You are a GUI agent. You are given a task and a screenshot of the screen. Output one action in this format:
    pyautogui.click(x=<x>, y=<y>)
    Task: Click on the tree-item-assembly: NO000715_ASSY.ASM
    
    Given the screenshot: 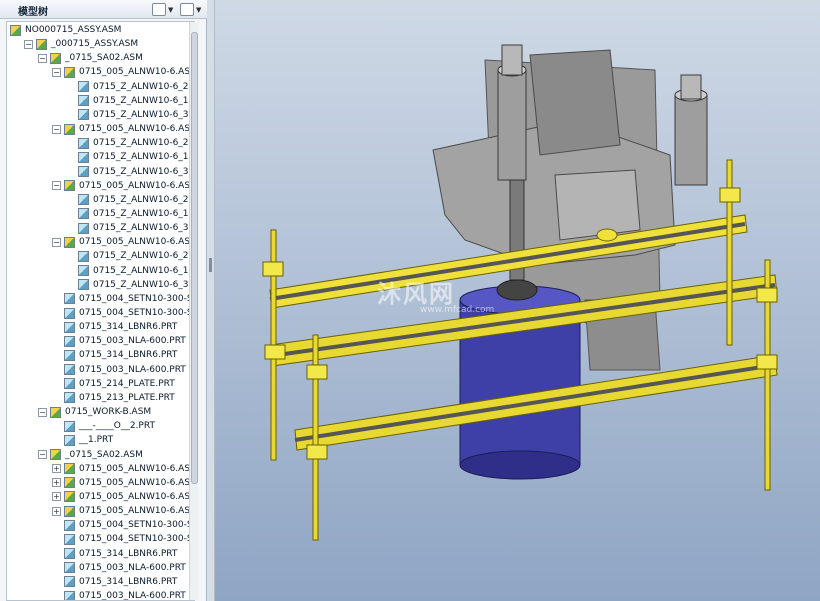 What is the action you would take?
    pyautogui.click(x=65, y=30)
    